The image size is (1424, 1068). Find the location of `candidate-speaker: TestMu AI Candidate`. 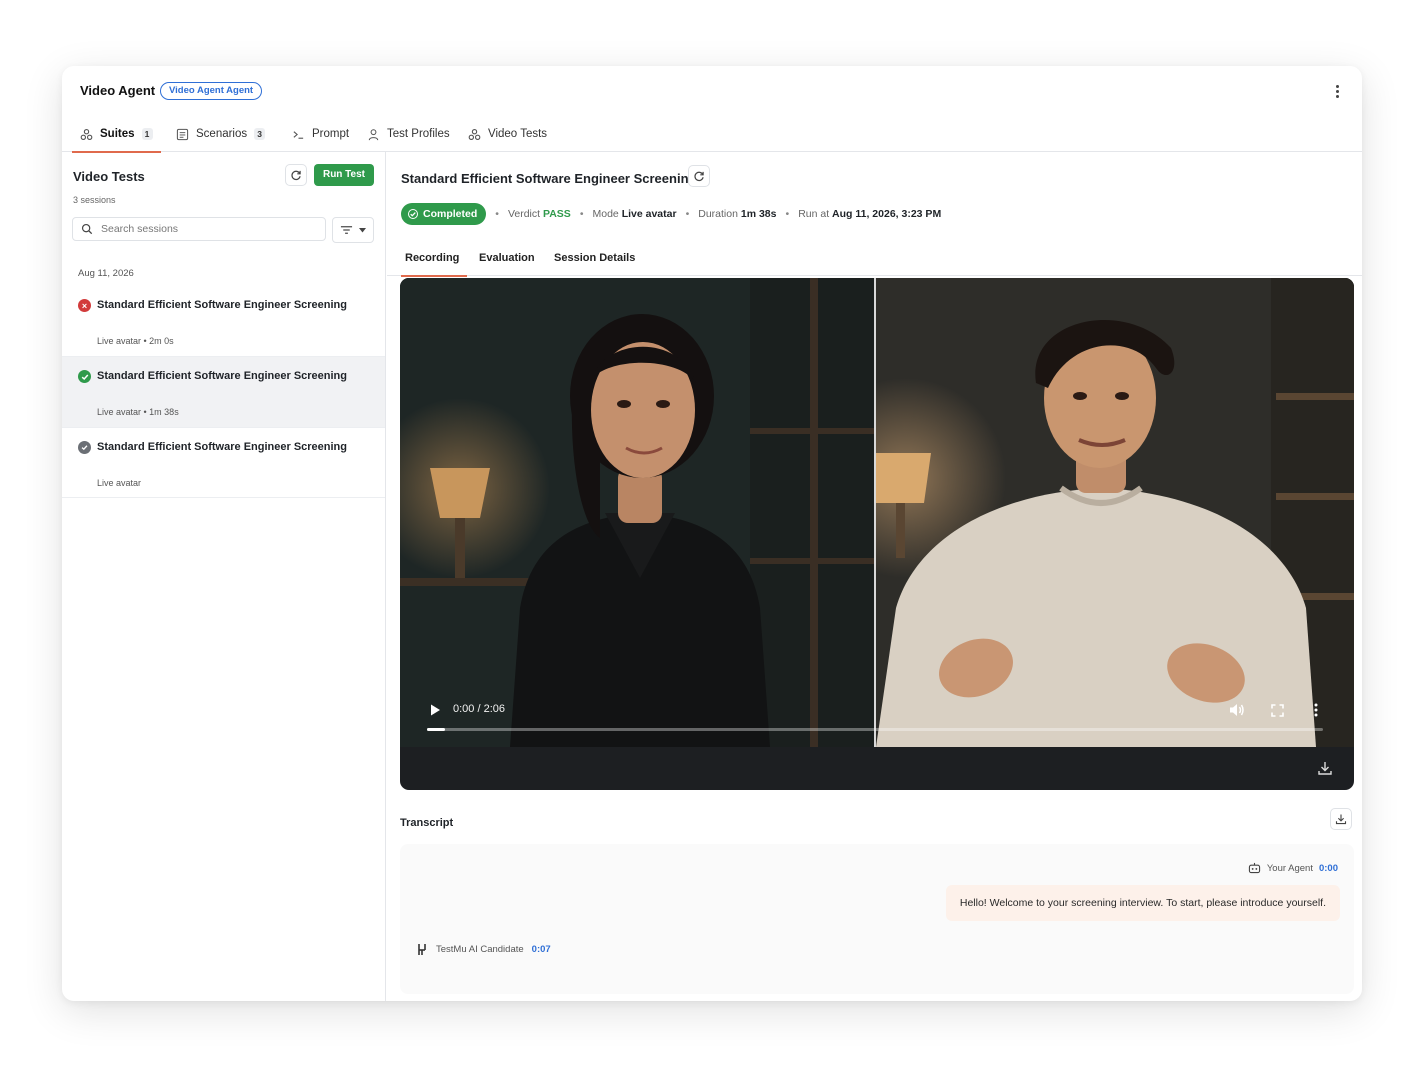

candidate-speaker: TestMu AI Candidate is located at coordinates (480, 949).